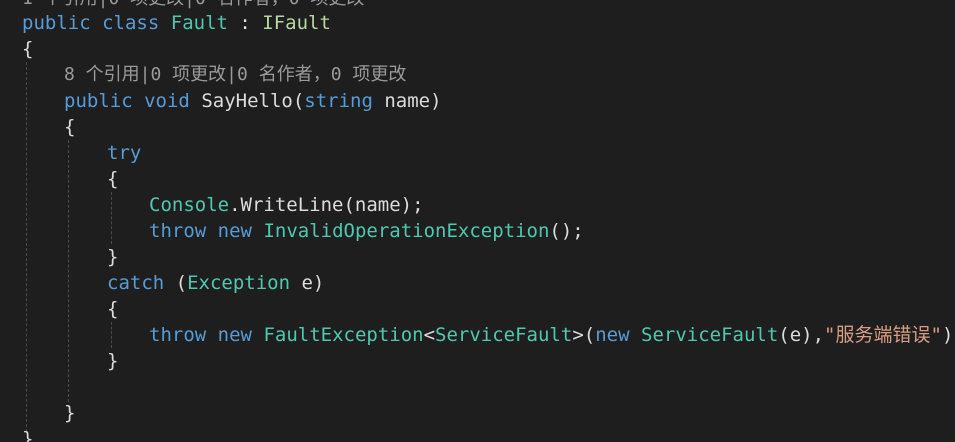 The height and width of the screenshot is (442, 955). What do you see at coordinates (296, 23) in the screenshot?
I see `base-interface: IFault` at bounding box center [296, 23].